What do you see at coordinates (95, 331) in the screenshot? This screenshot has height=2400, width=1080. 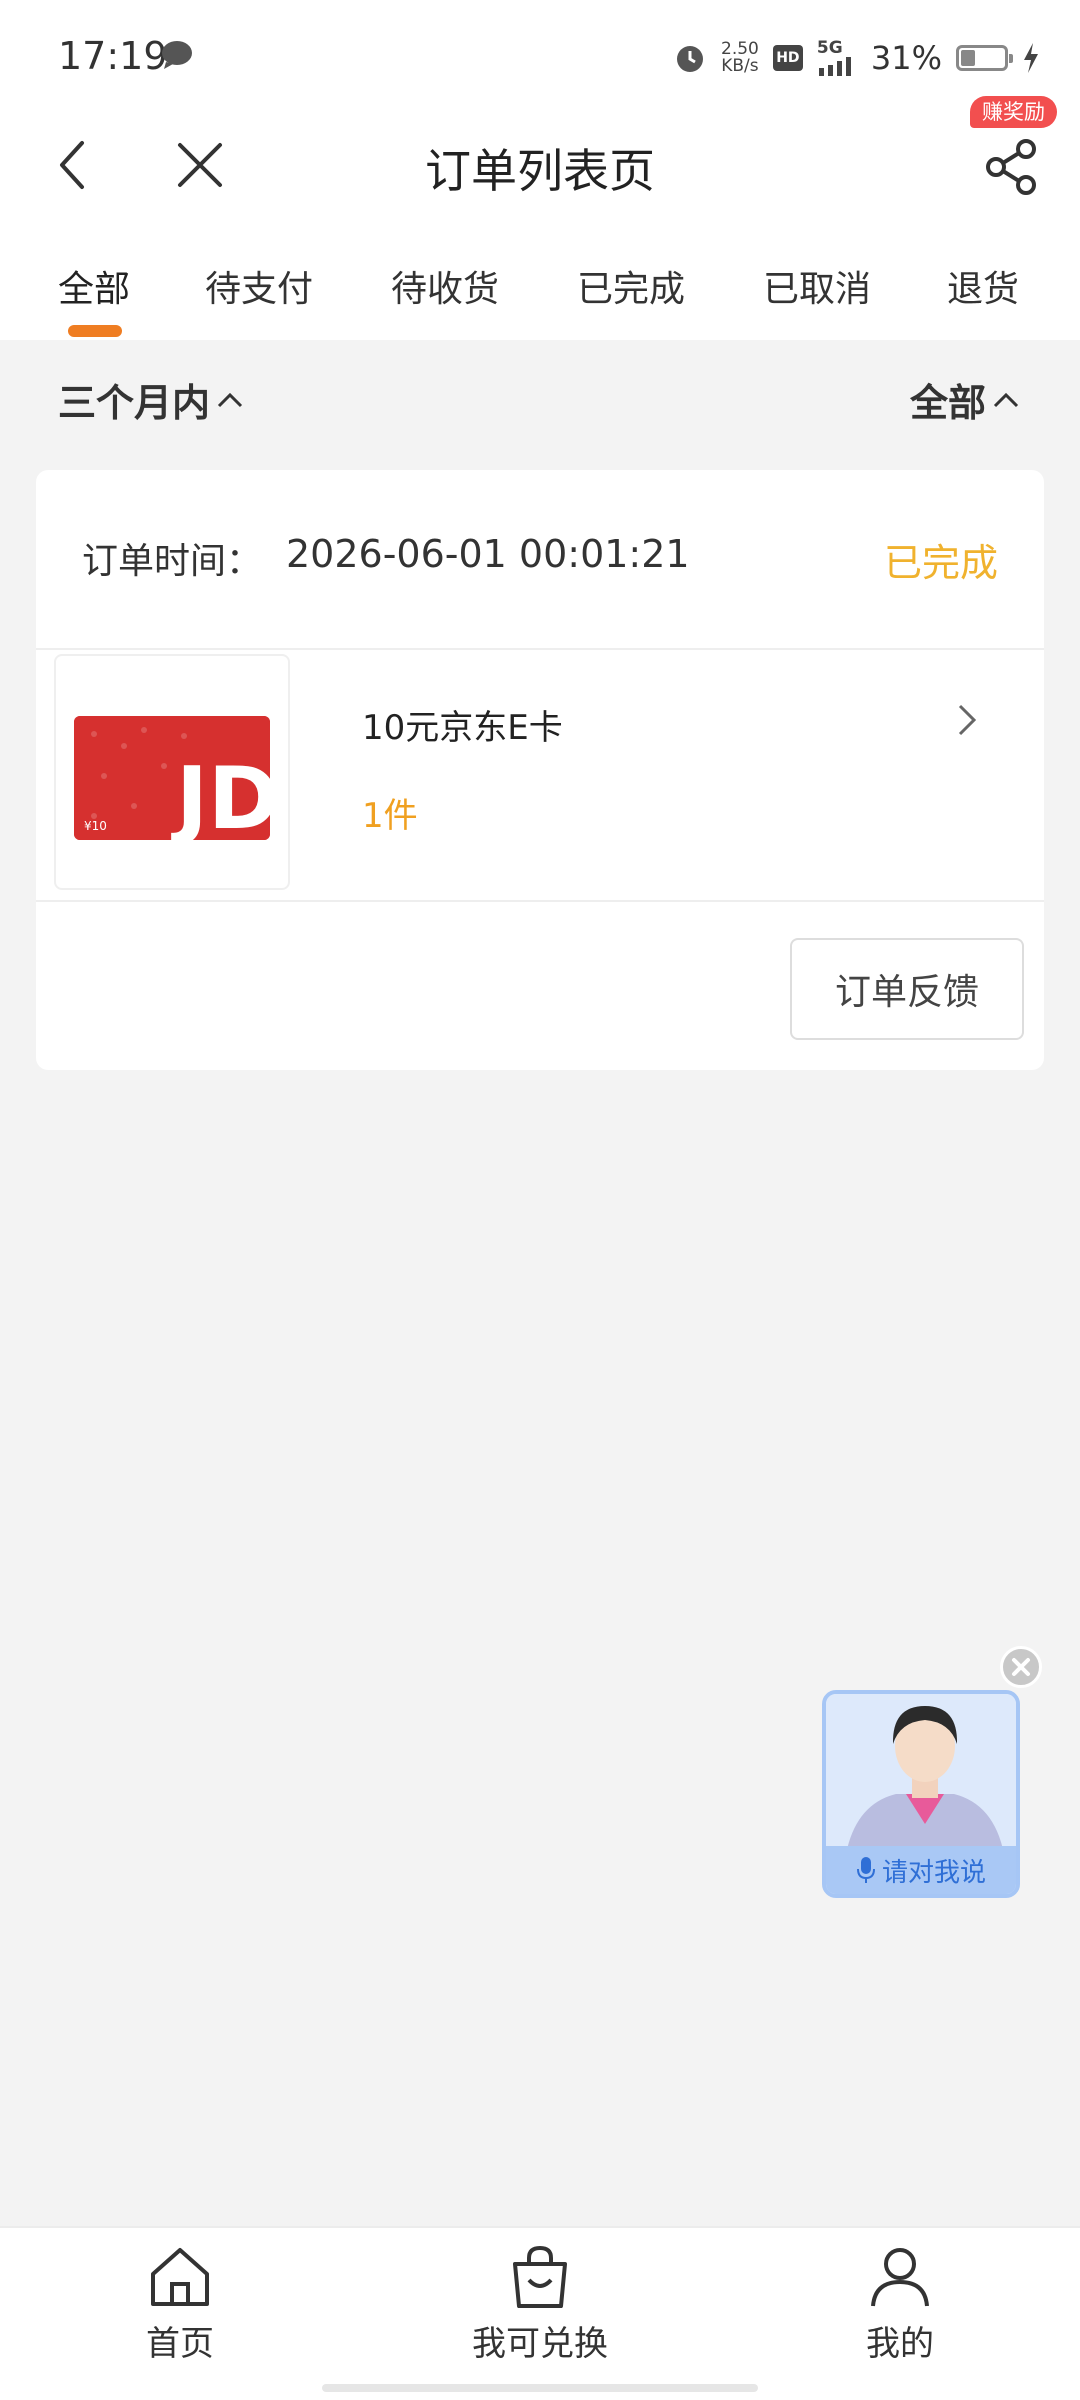 I see `active-tab-indicator` at bounding box center [95, 331].